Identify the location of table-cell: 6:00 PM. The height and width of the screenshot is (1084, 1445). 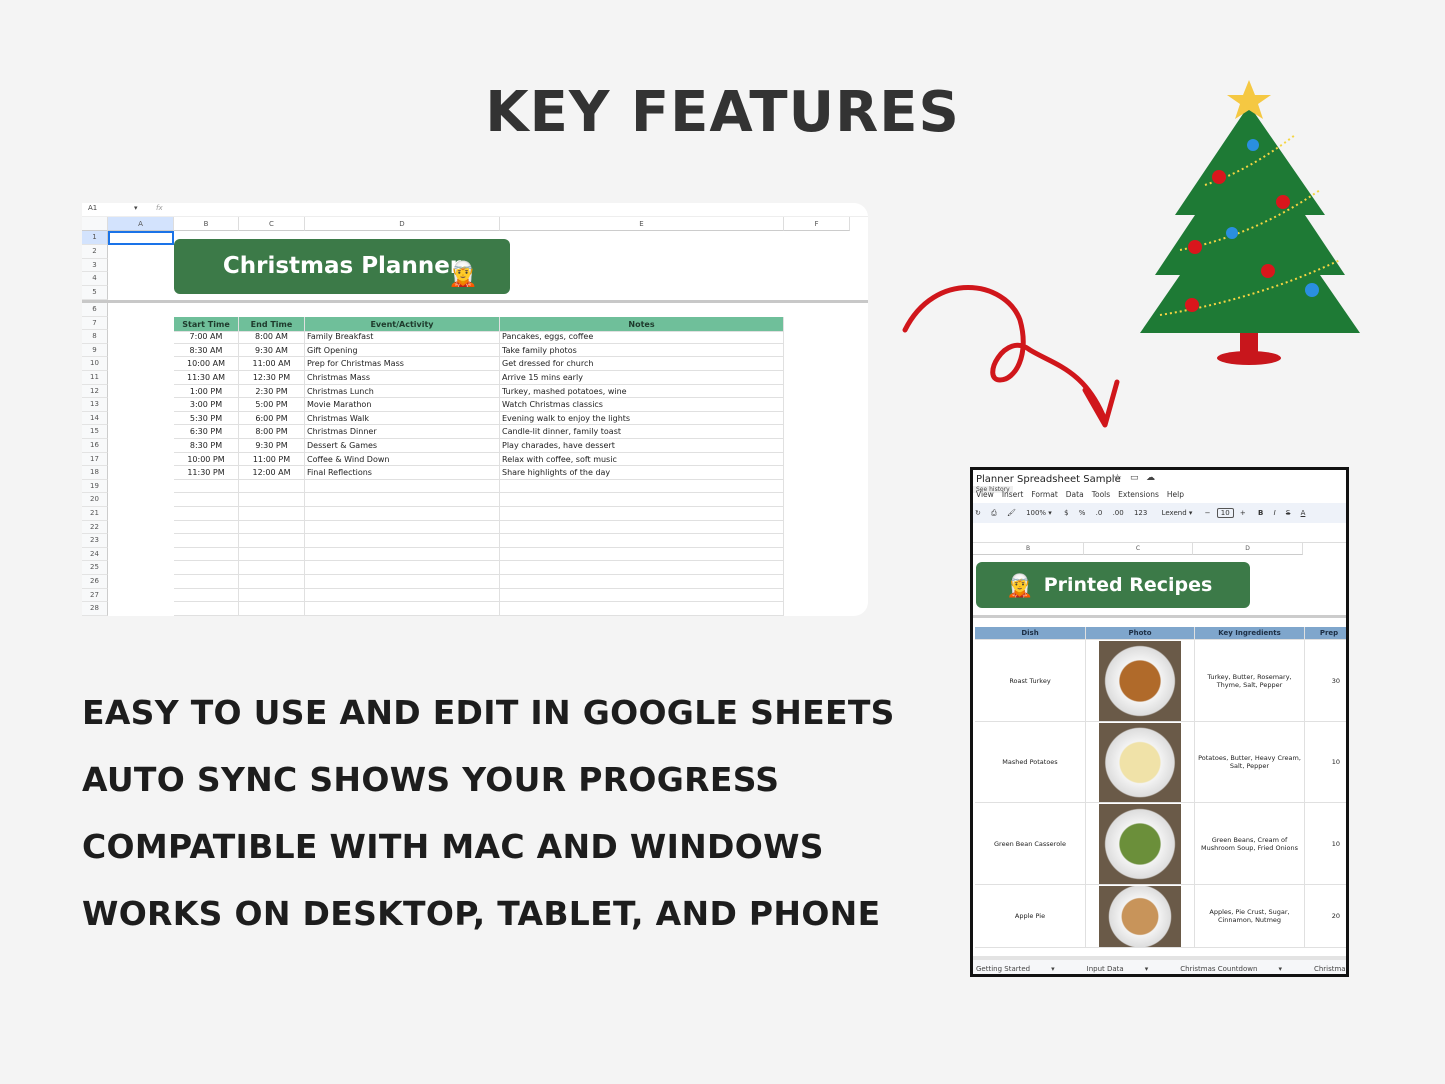
(272, 418).